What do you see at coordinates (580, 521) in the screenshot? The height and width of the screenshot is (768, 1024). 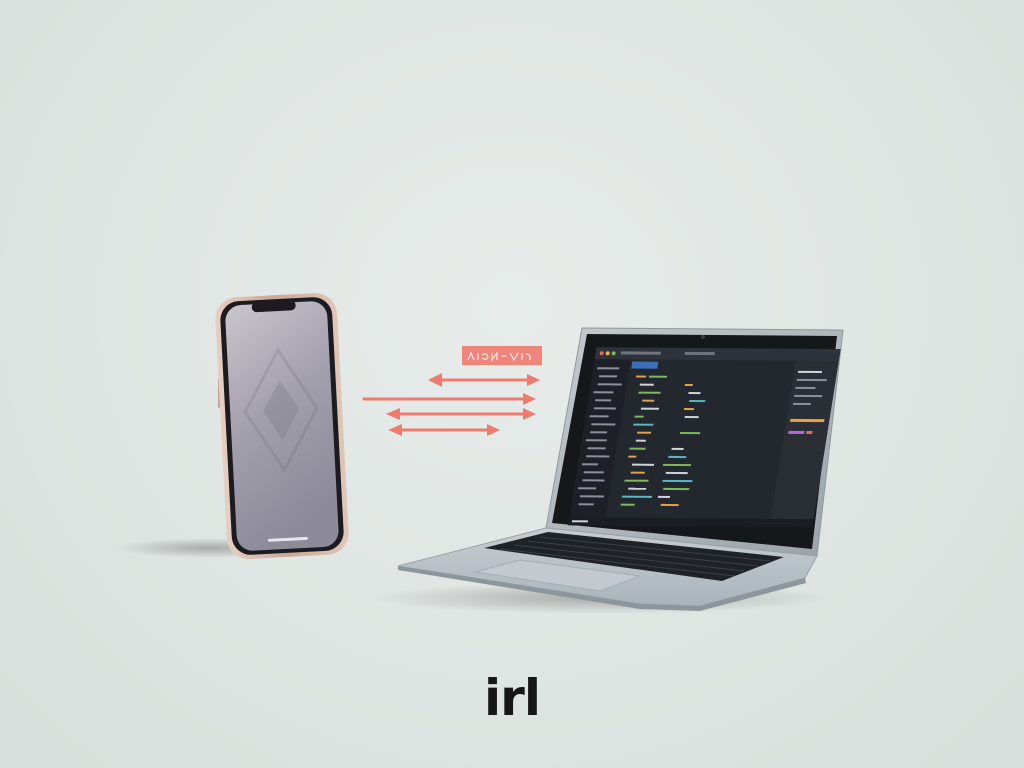 I see `status-bar-text` at bounding box center [580, 521].